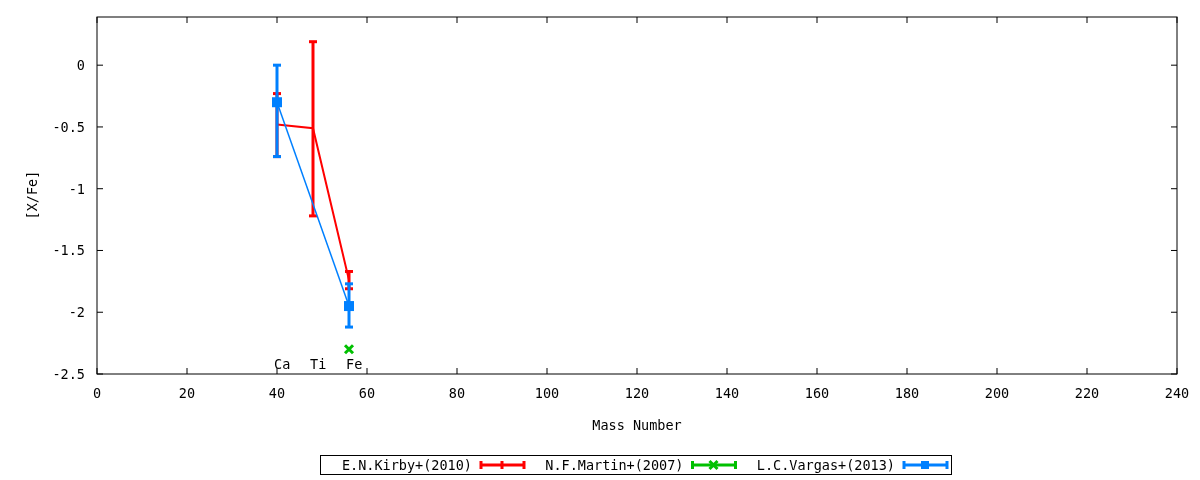 Image resolution: width=1200 pixels, height=480 pixels. What do you see at coordinates (76, 188) in the screenshot?
I see `axis-tick-label: -1` at bounding box center [76, 188].